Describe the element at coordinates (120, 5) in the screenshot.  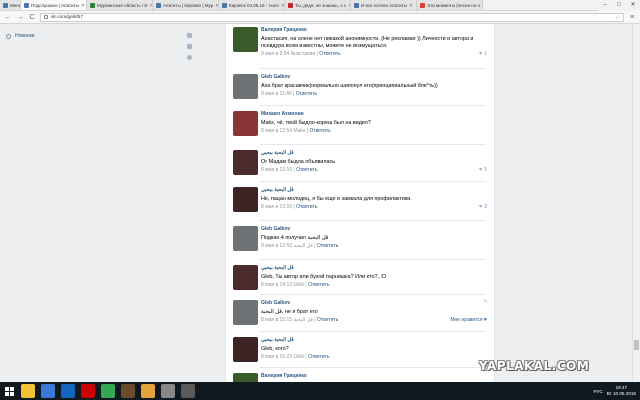
I see `browser-tab: Мурманская область / Е✕` at that location.